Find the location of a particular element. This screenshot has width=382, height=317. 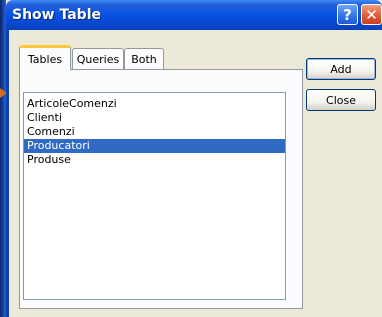

add-button: Add is located at coordinates (341, 69).